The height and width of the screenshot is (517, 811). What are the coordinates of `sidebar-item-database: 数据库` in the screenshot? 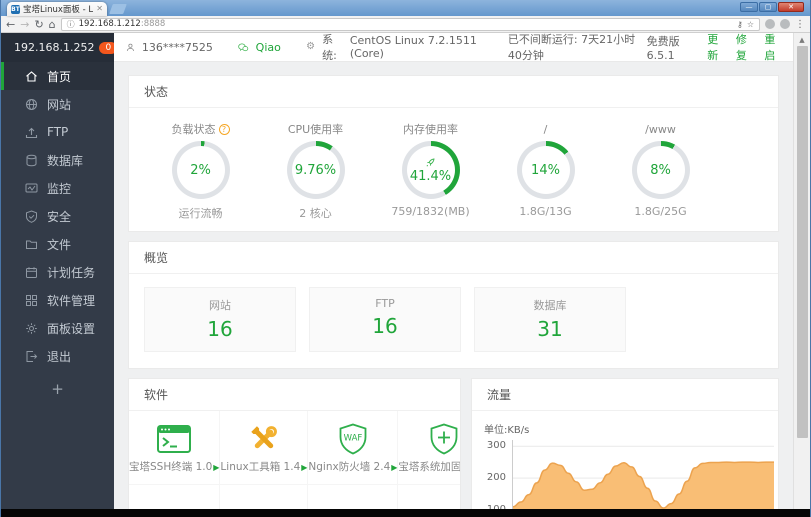 It's located at (57, 160).